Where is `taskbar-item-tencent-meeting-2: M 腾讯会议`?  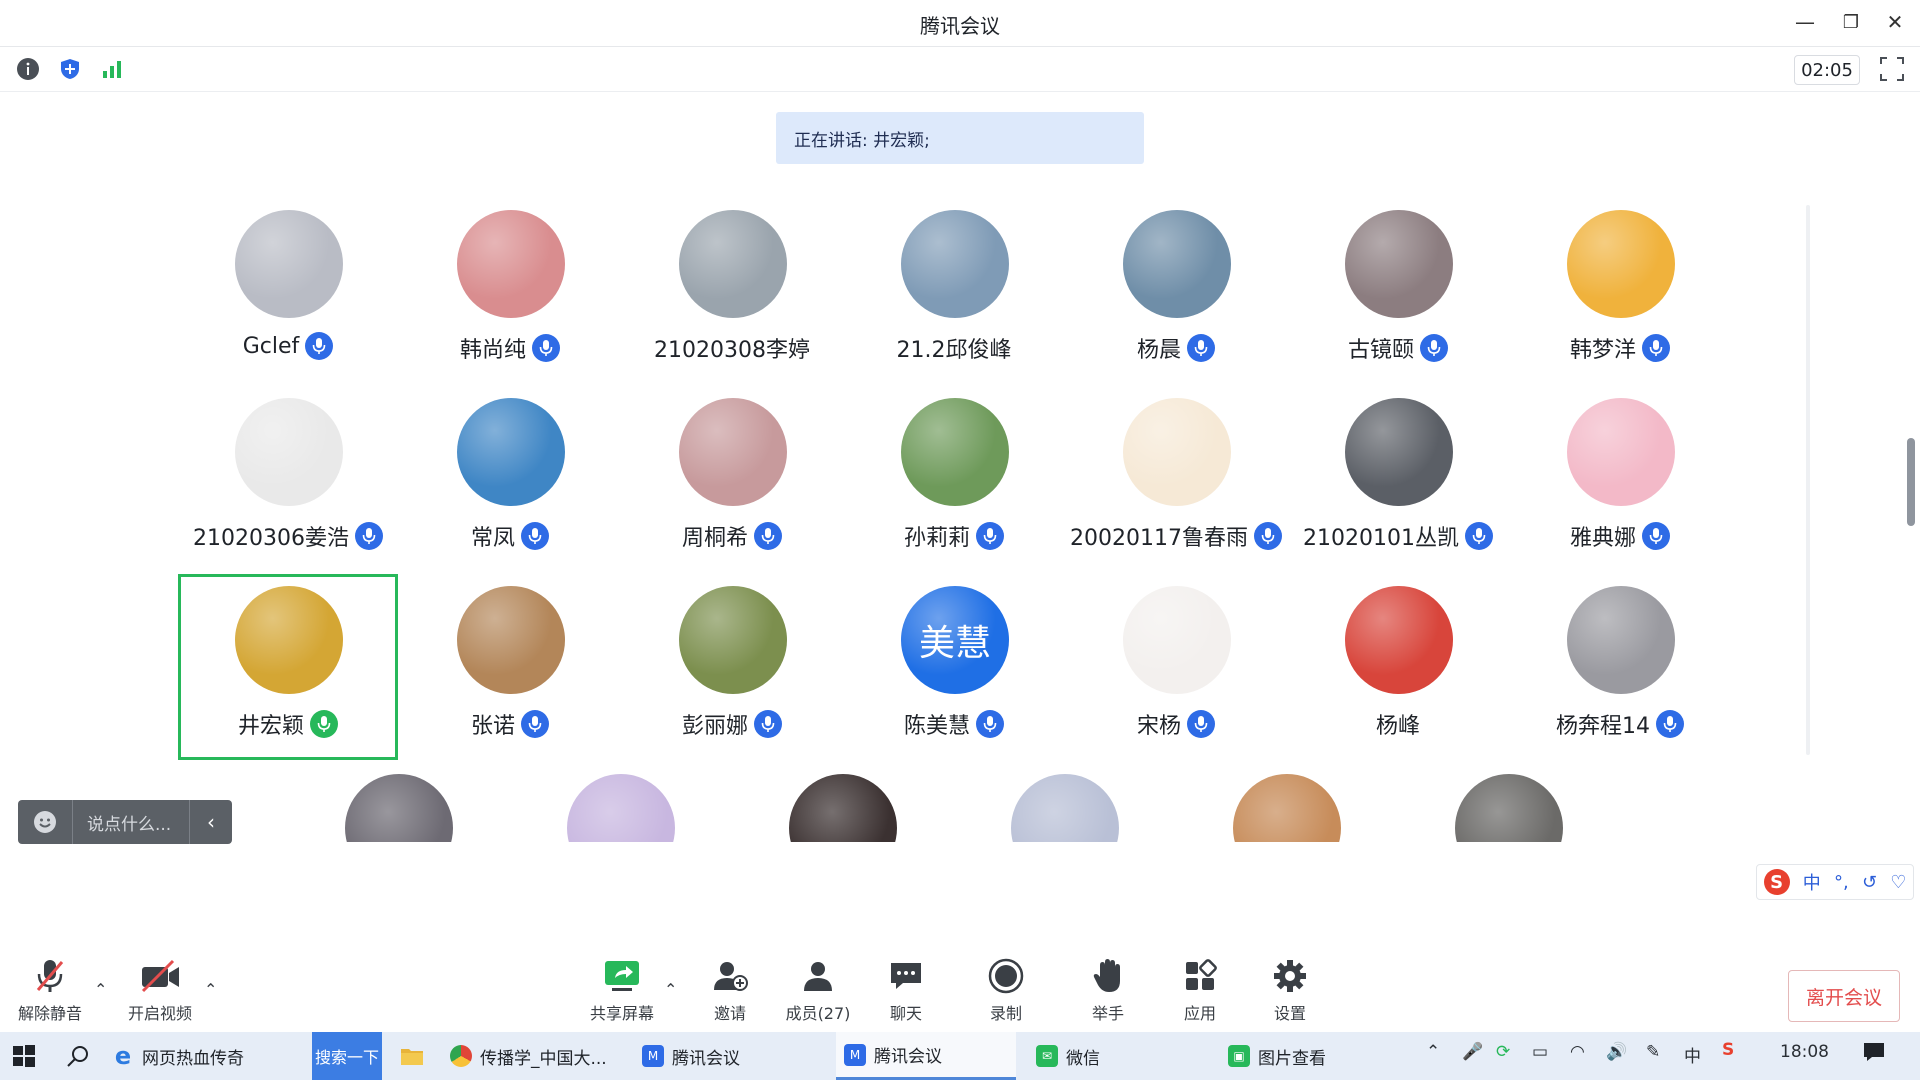
taskbar-item-tencent-meeting-2: M 腾讯会议 is located at coordinates (926, 1056).